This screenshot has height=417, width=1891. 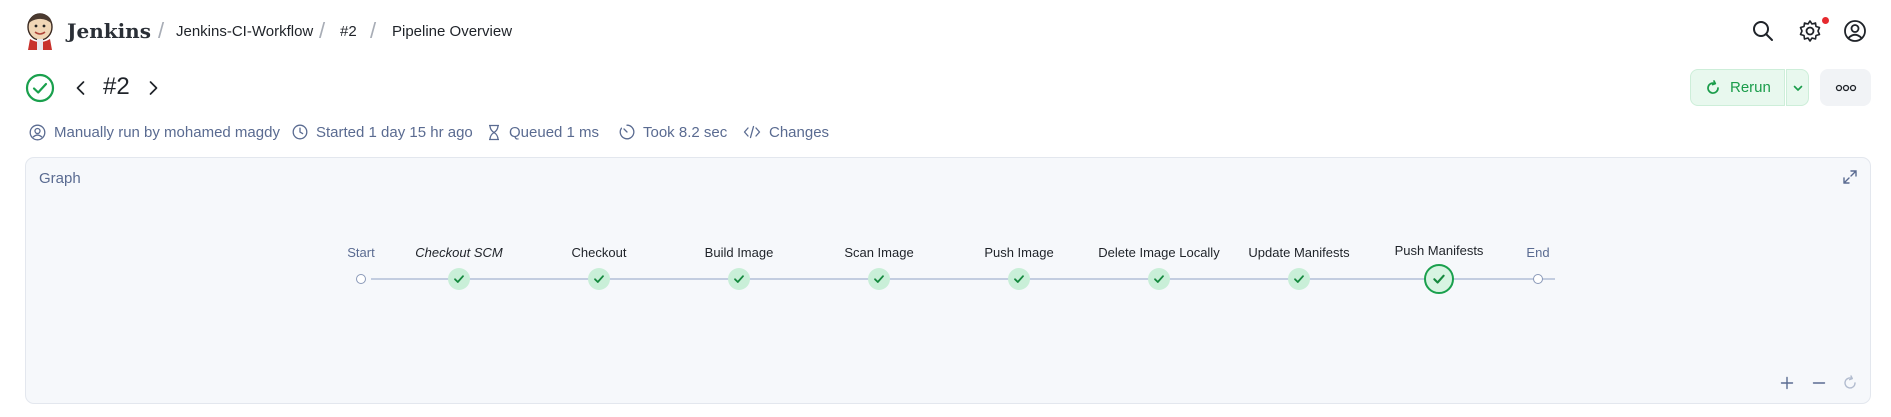 I want to click on rerun-label: Rerun, so click(x=1750, y=87).